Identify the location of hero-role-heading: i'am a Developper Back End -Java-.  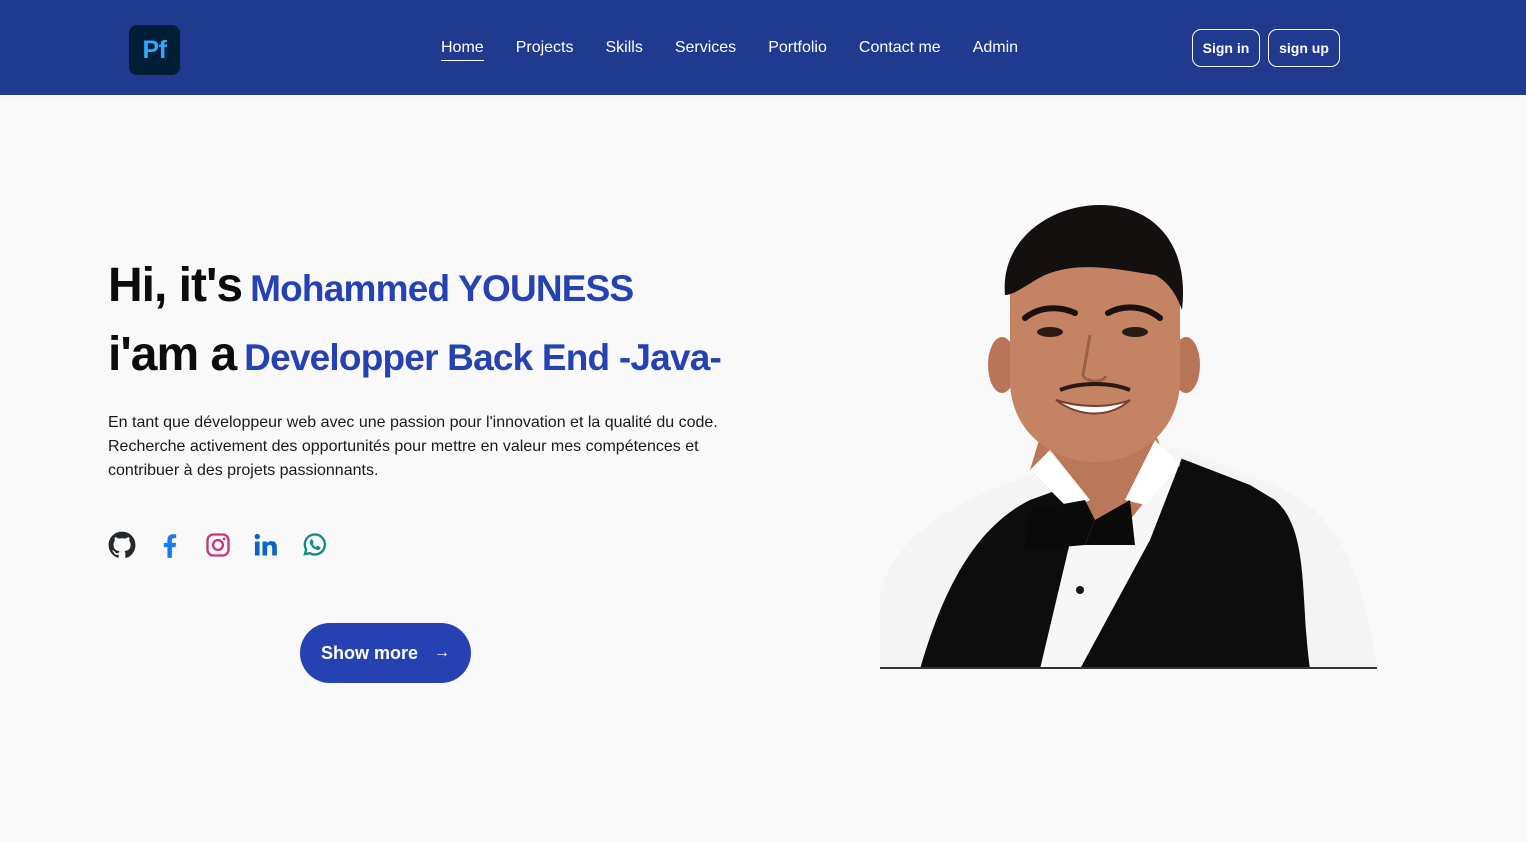
(415, 354).